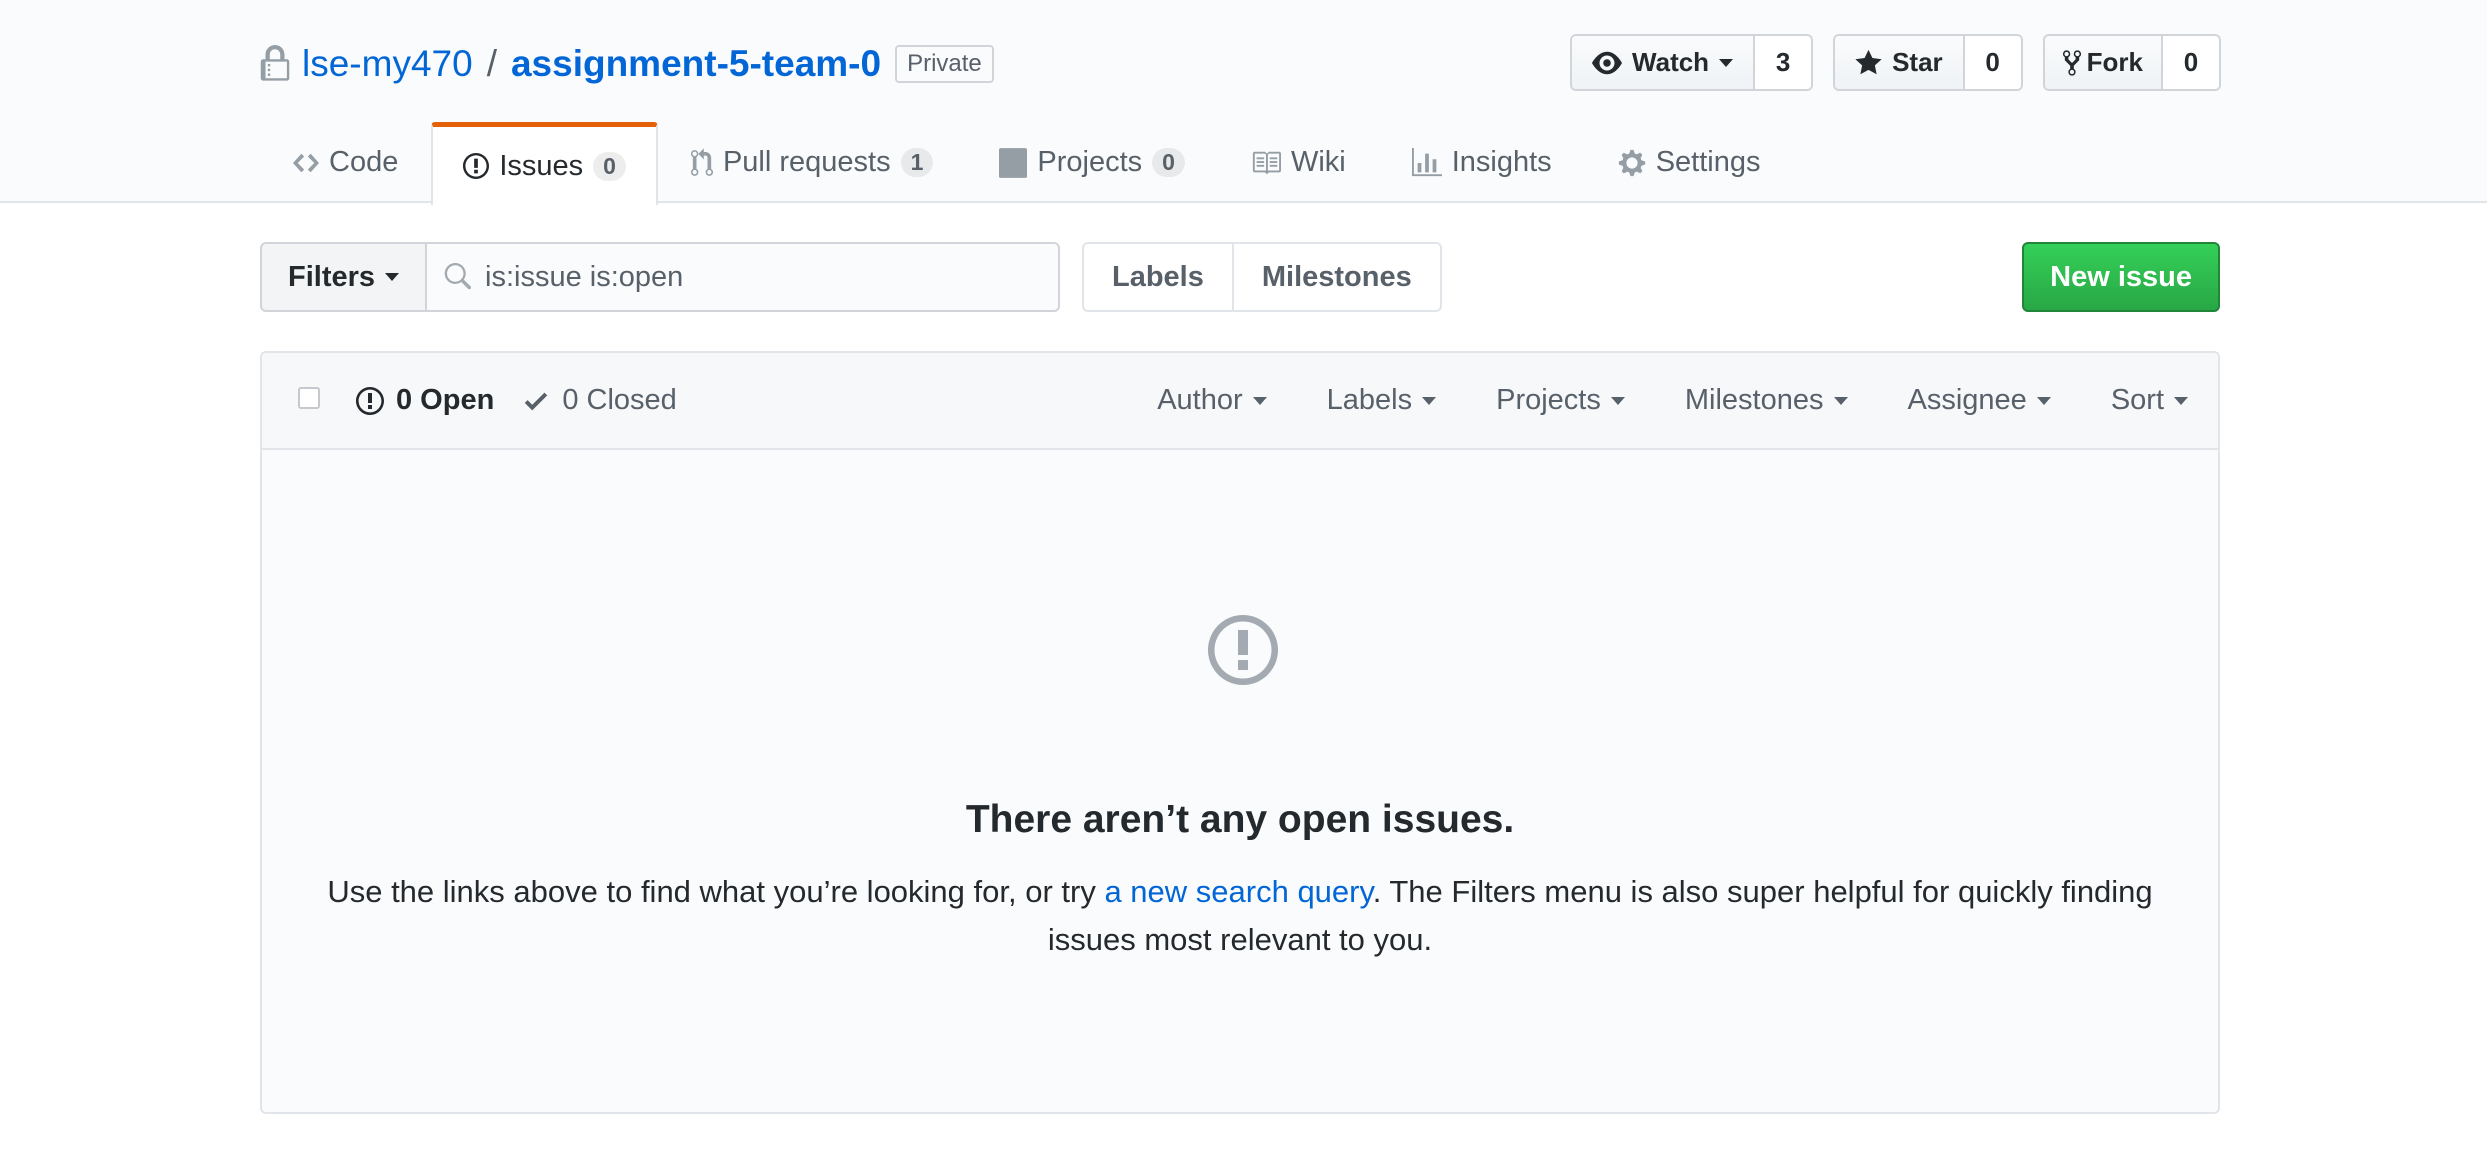  What do you see at coordinates (1426, 161) in the screenshot?
I see `graph-icon` at bounding box center [1426, 161].